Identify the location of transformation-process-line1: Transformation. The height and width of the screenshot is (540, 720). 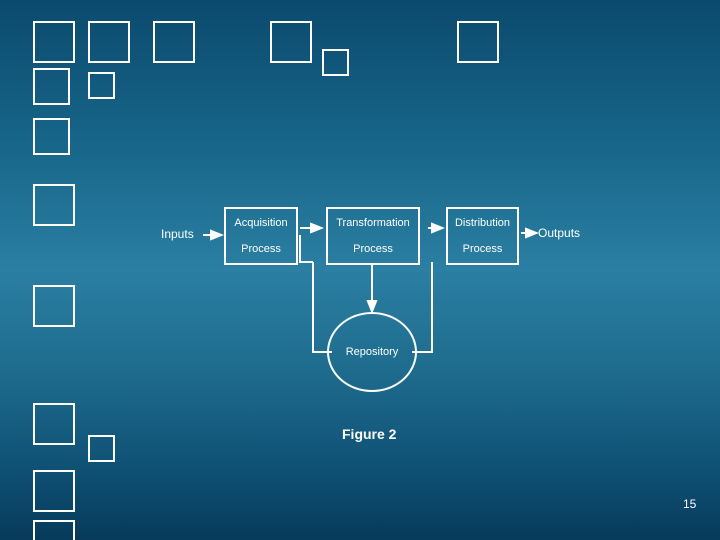
(373, 222).